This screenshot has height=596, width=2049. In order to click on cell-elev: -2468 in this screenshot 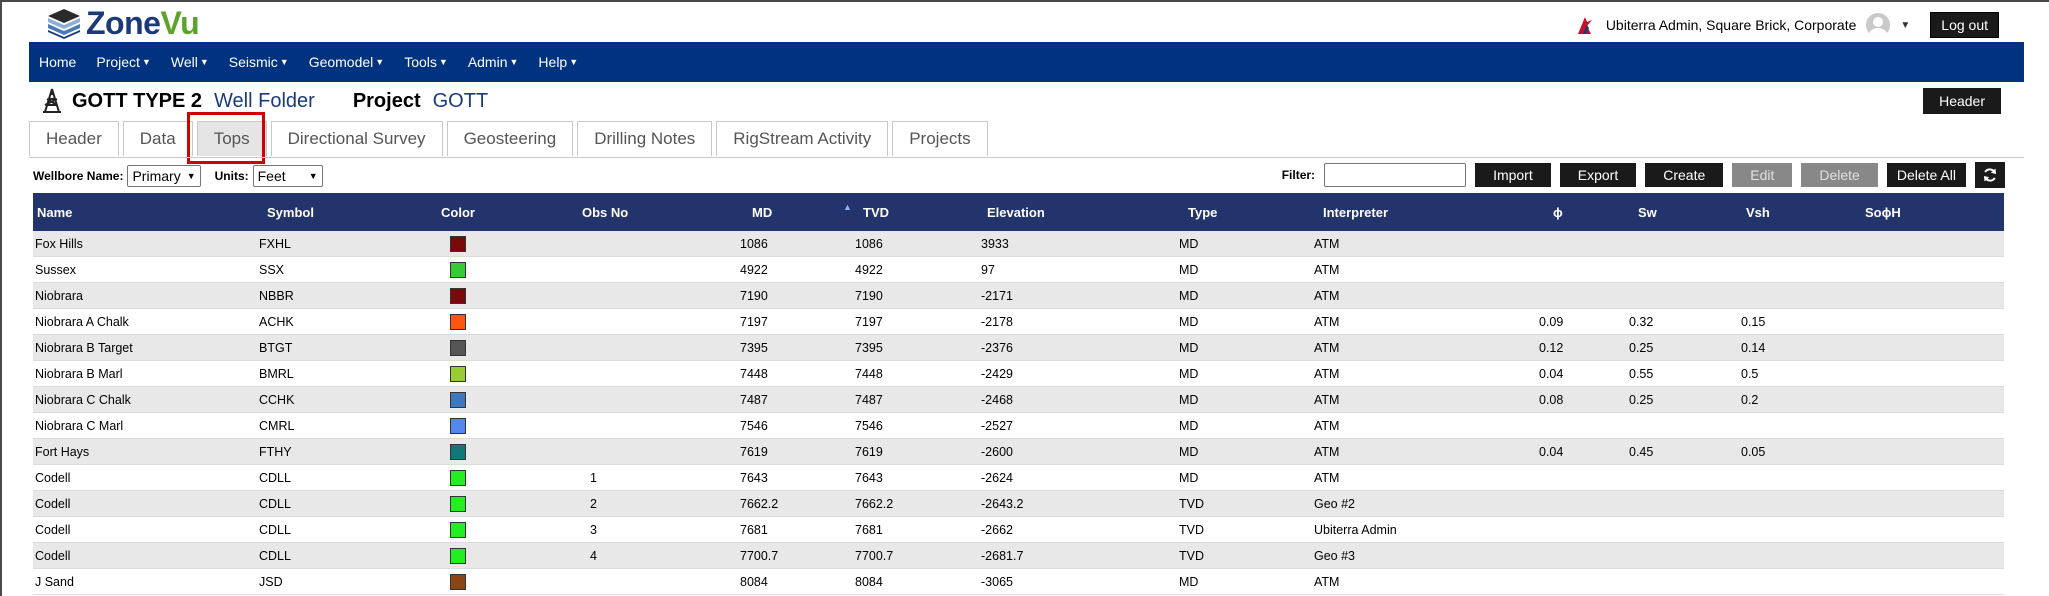, I will do `click(997, 399)`.